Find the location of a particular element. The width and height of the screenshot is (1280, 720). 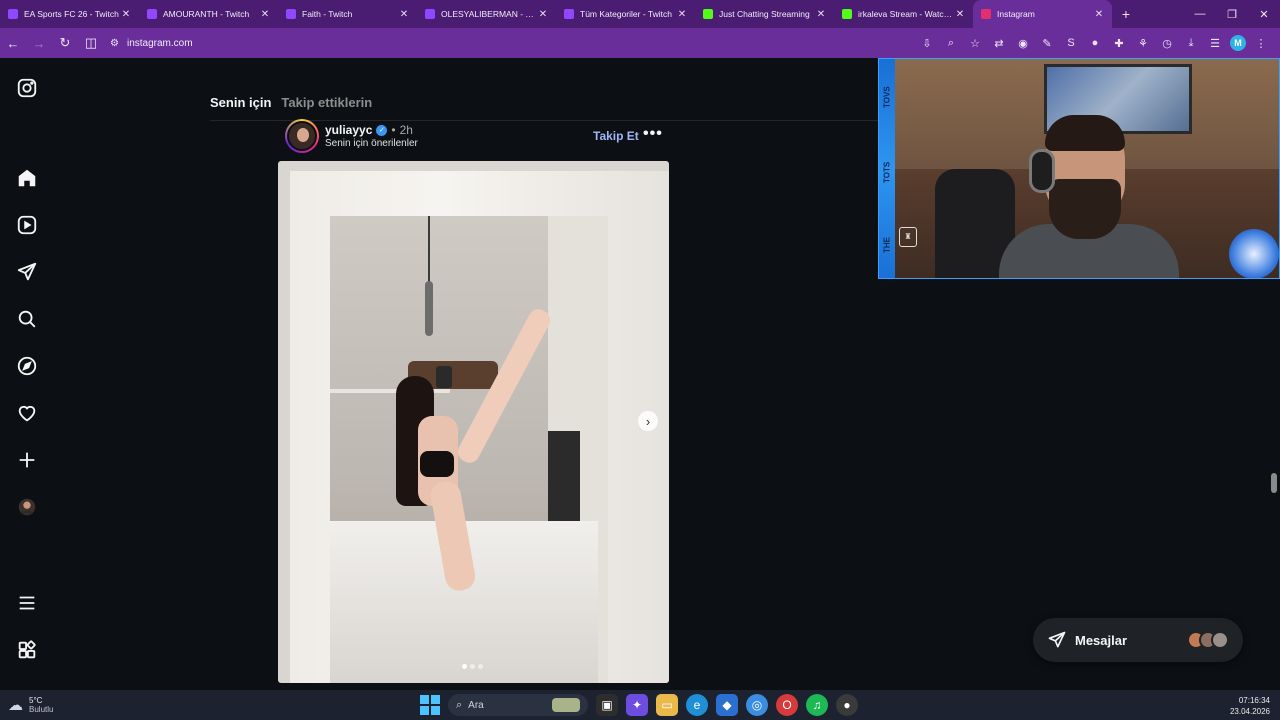

pen-extension-icon: ✎ is located at coordinates (1047, 43).